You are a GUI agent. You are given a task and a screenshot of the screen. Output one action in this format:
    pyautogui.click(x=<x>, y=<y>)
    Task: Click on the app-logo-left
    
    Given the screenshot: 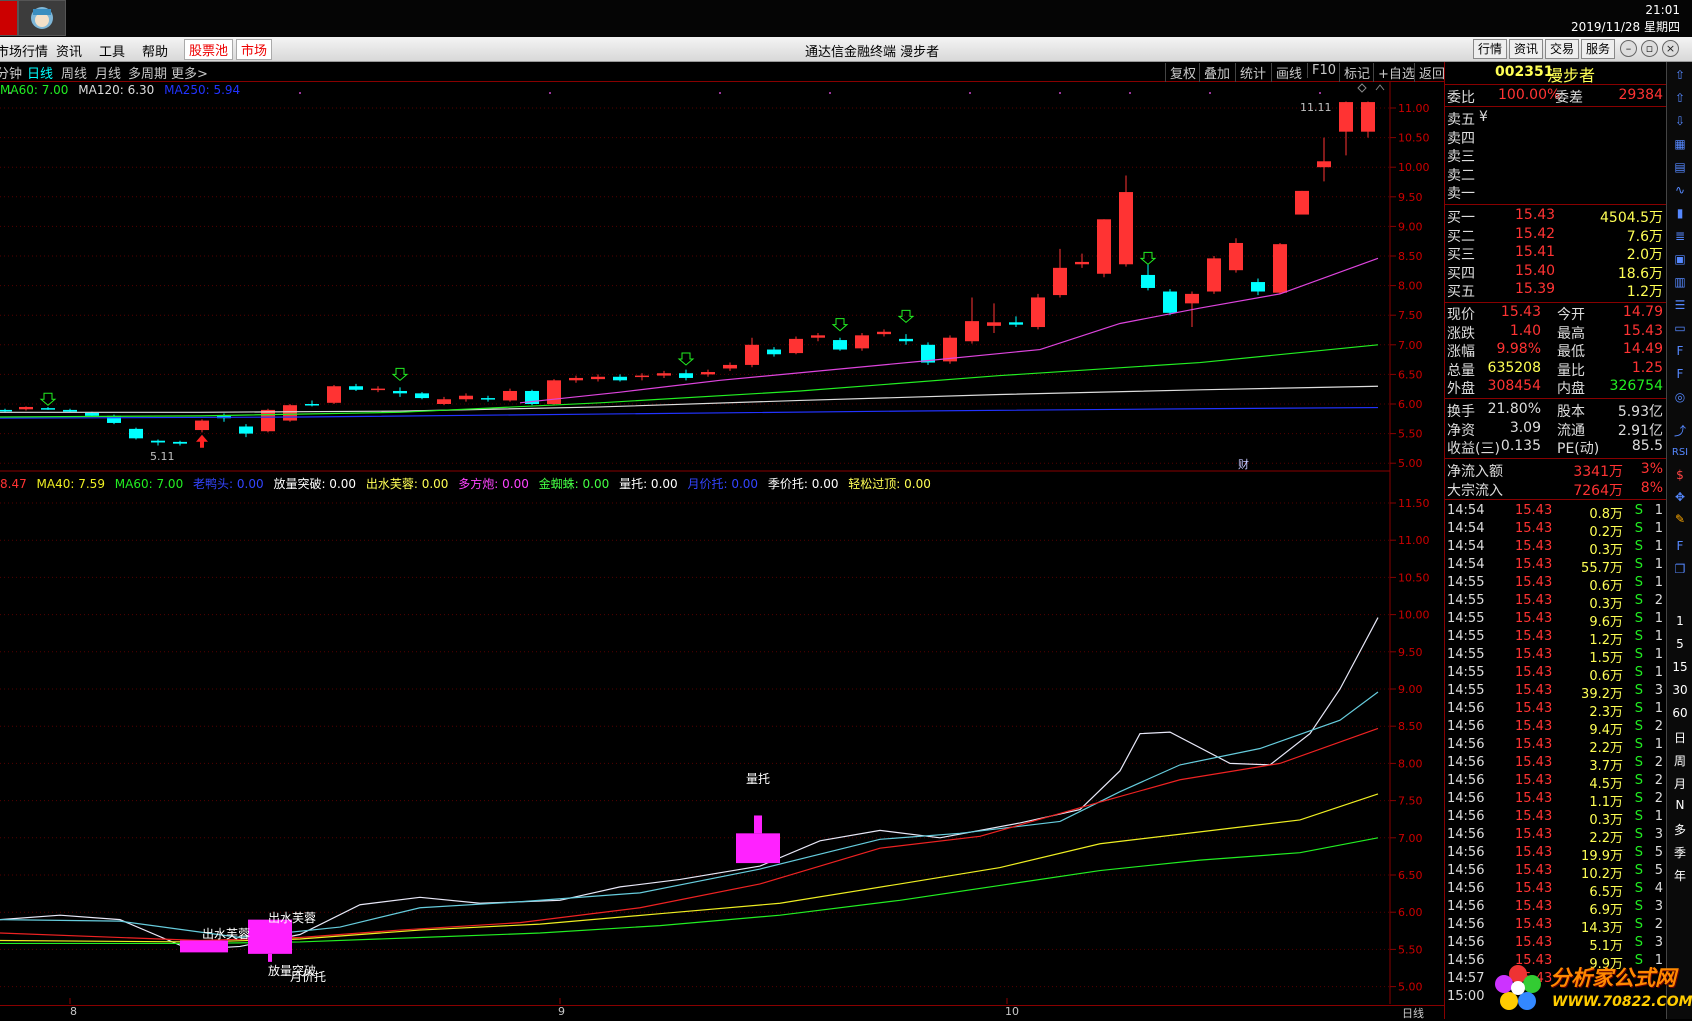 What is the action you would take?
    pyautogui.click(x=9, y=18)
    